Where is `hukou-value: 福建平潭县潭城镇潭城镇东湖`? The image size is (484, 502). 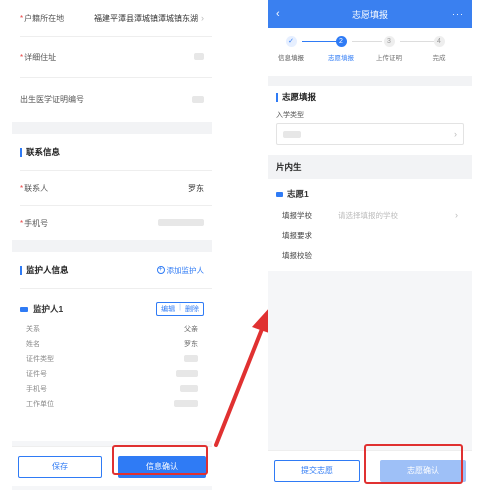
hukou-value: 福建平潭县潭城镇潭城镇东湖 is located at coordinates (146, 18).